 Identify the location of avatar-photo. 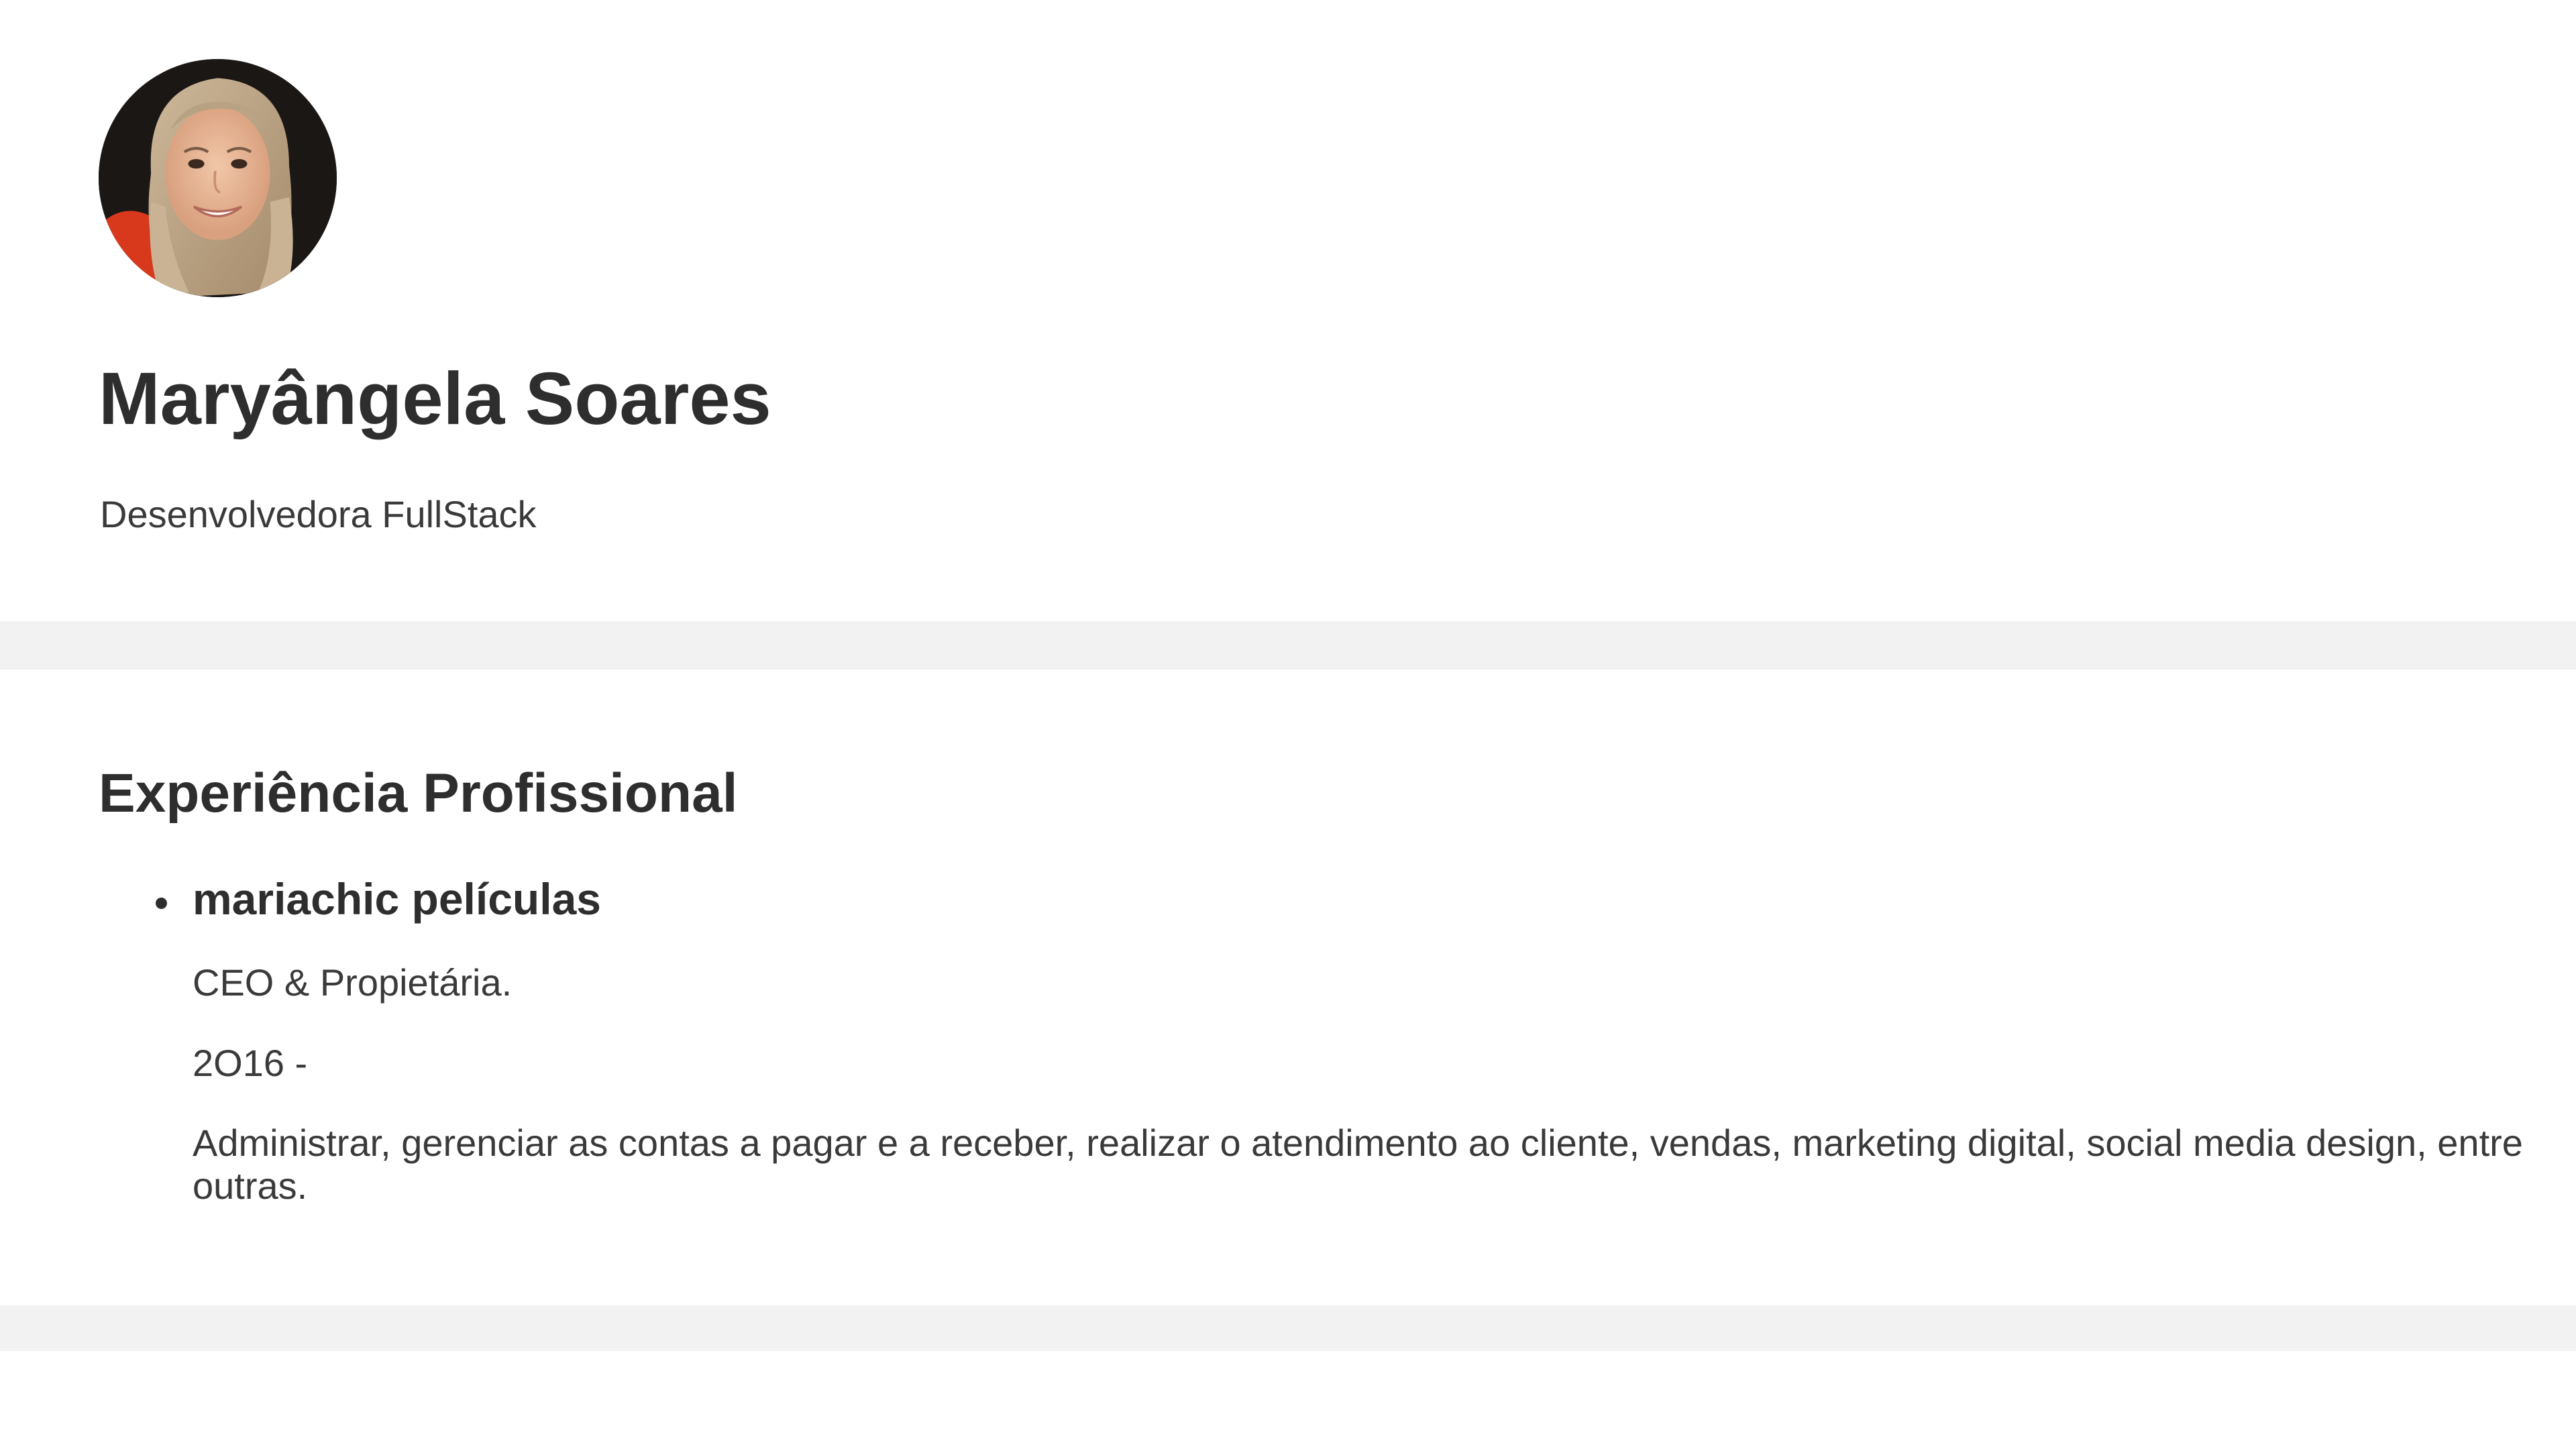
(218, 178).